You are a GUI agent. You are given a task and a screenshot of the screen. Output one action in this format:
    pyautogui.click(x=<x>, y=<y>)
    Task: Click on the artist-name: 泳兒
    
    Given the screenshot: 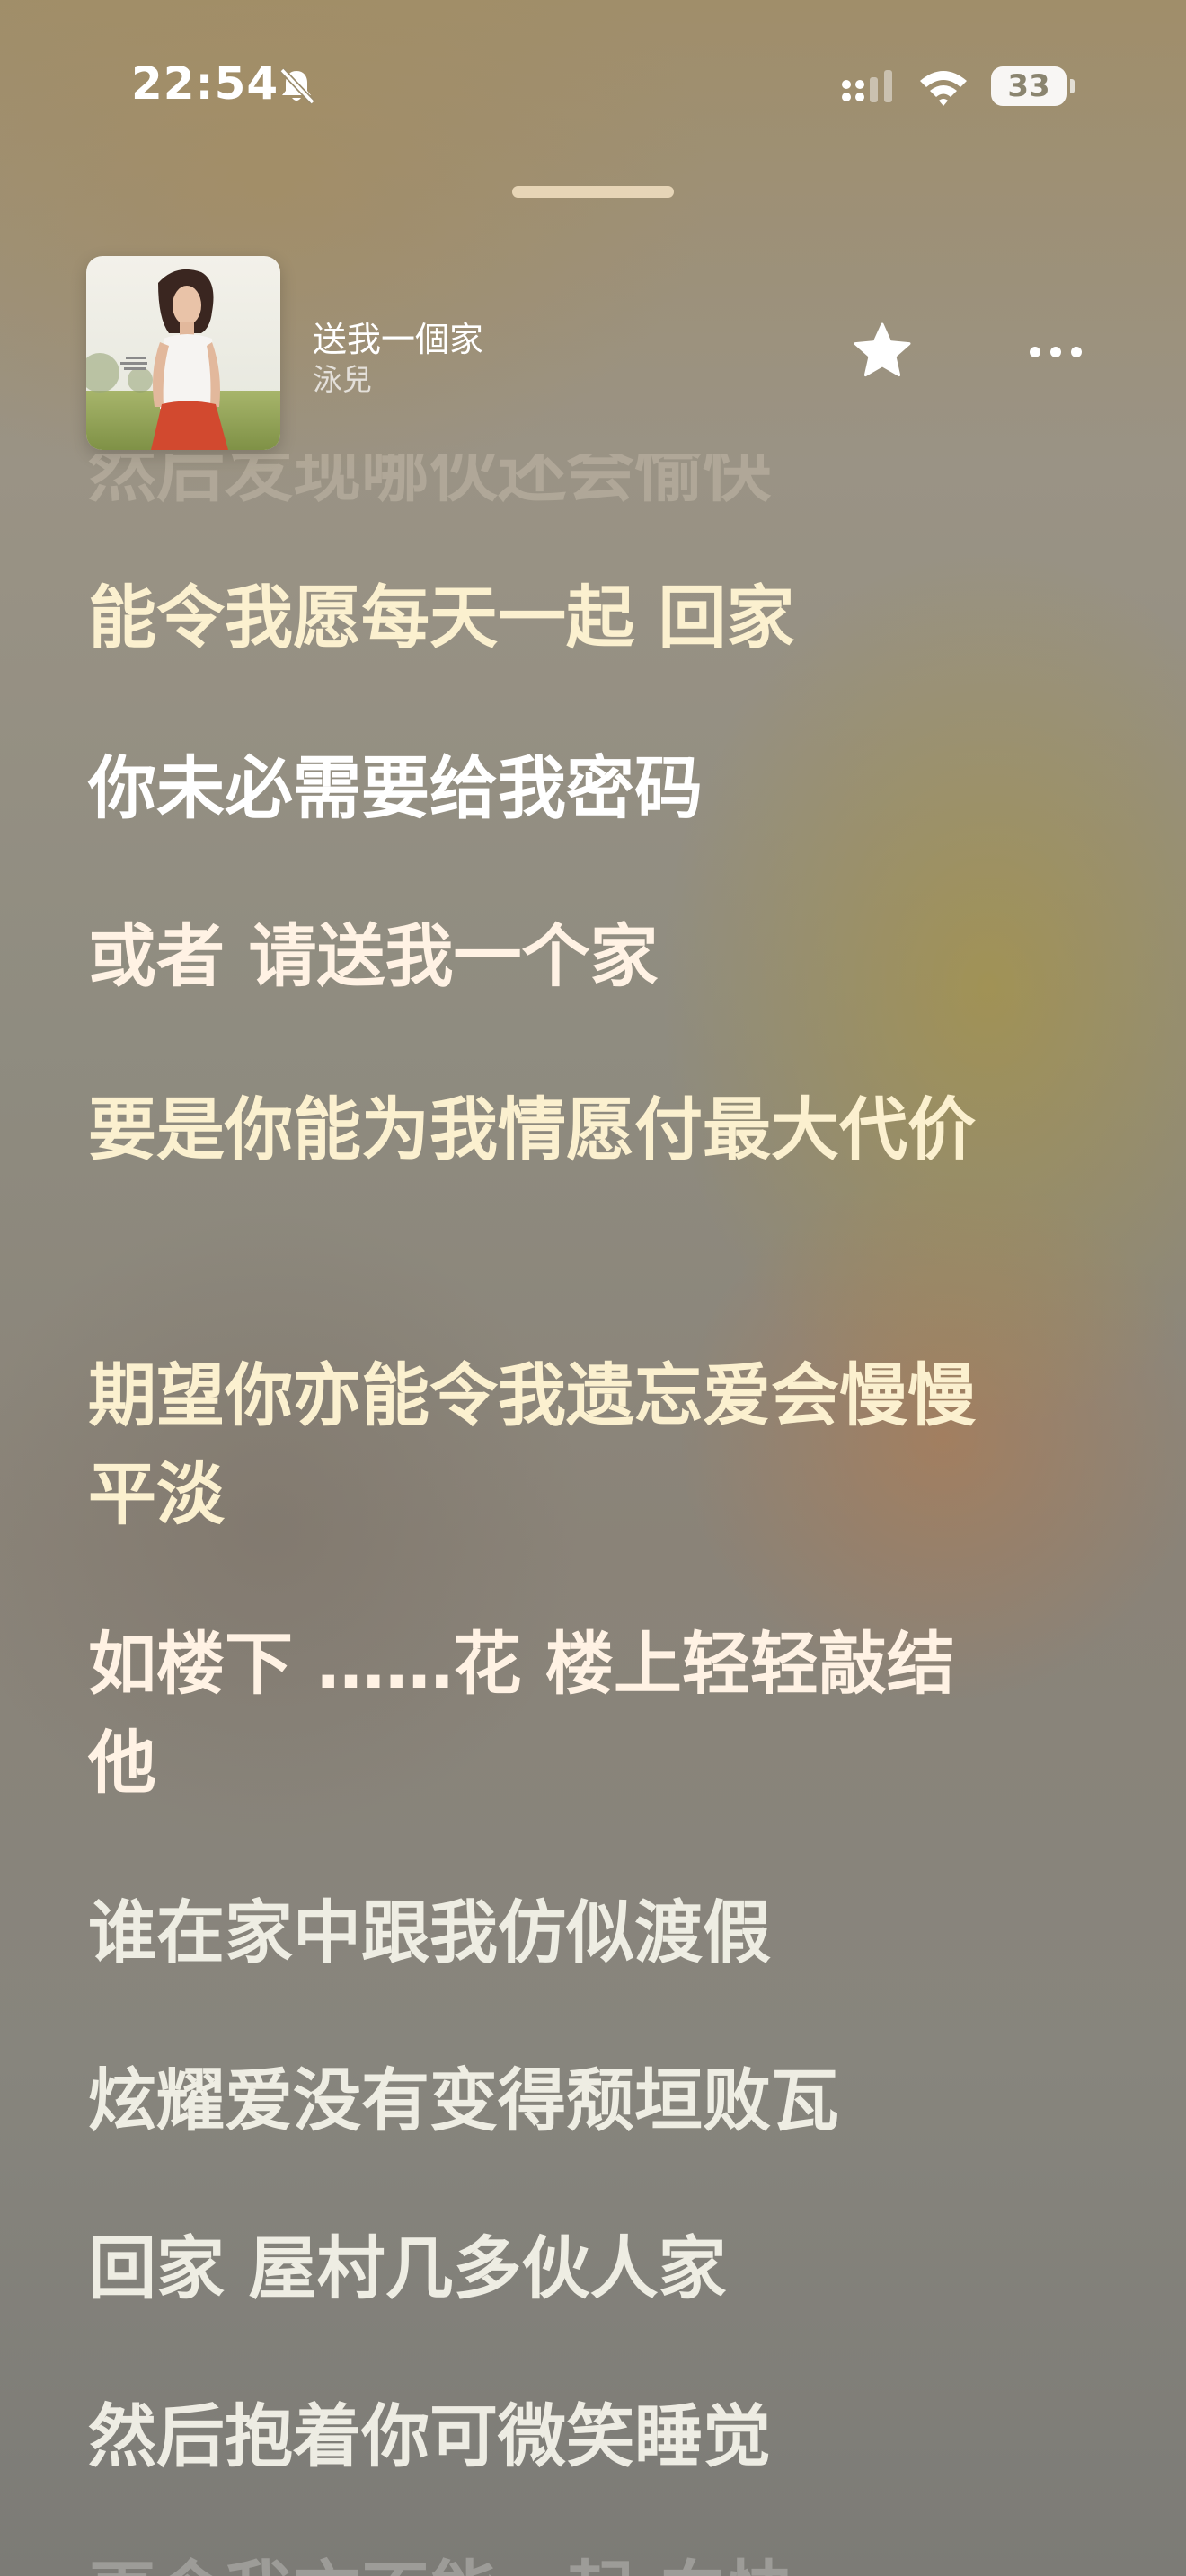 What is the action you would take?
    pyautogui.click(x=342, y=377)
    